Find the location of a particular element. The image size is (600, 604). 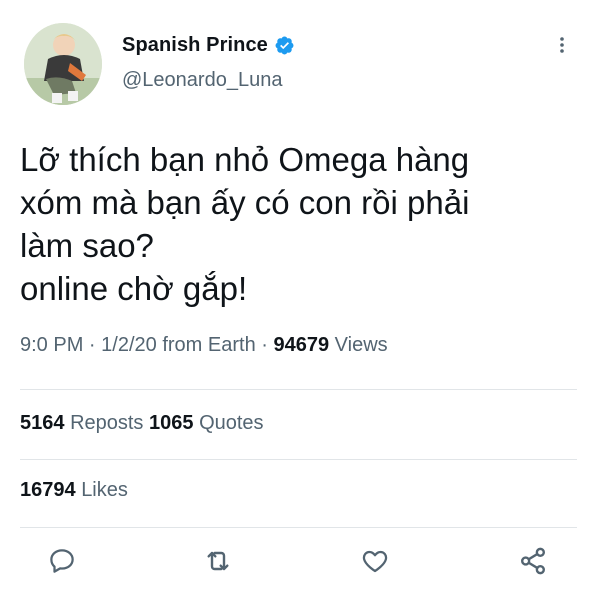

reply-button is located at coordinates (62, 561).